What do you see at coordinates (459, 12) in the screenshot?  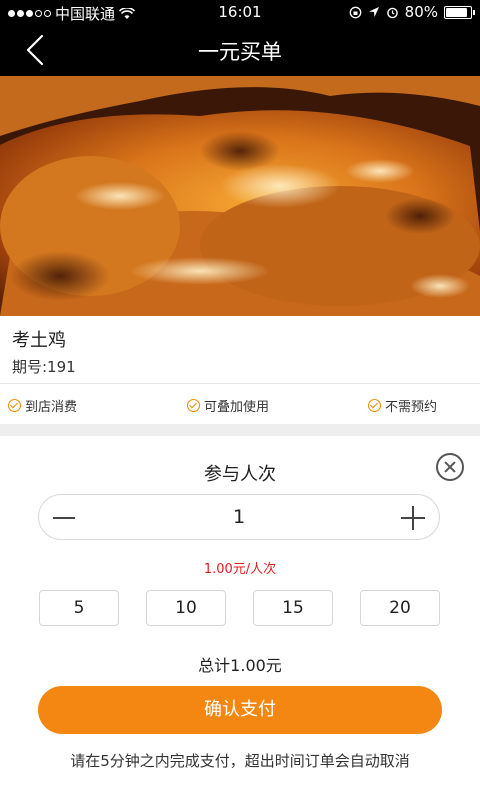 I see `battery-icon` at bounding box center [459, 12].